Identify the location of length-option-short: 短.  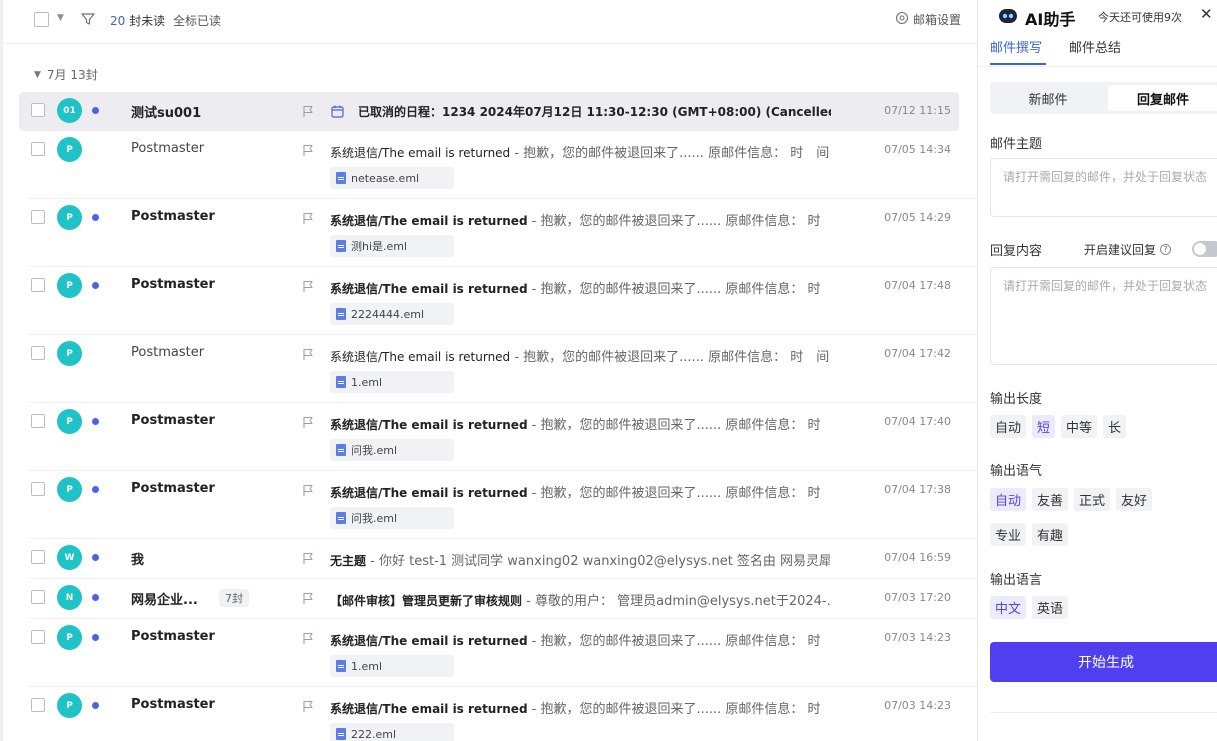
(1044, 426).